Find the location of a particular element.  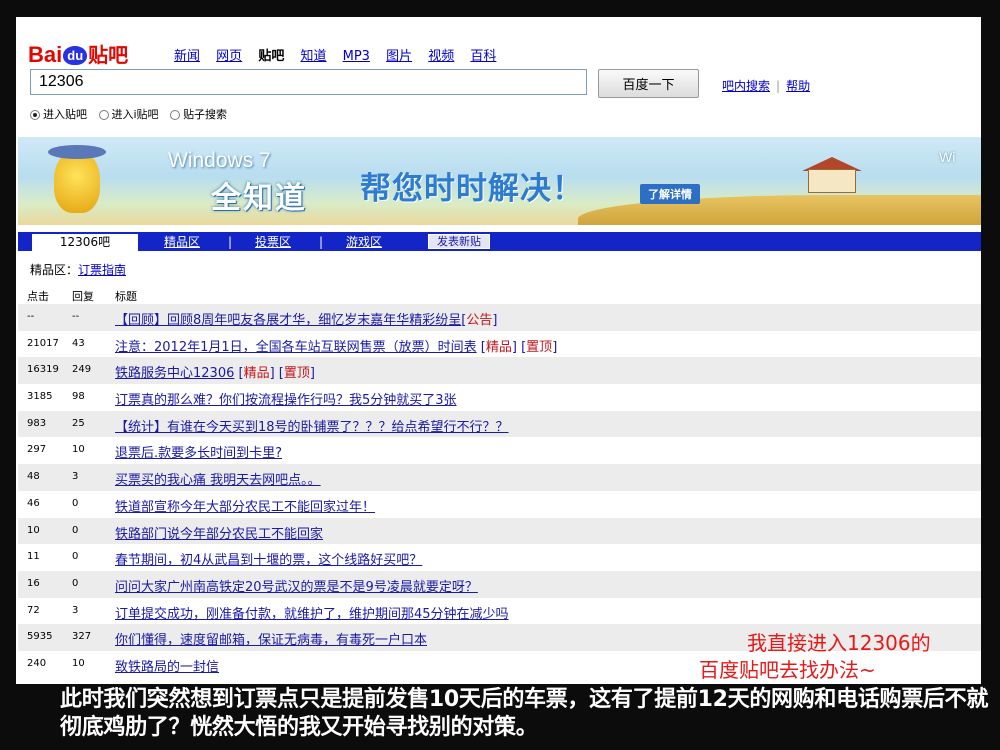

banner-corner-text: Wi is located at coordinates (947, 157).